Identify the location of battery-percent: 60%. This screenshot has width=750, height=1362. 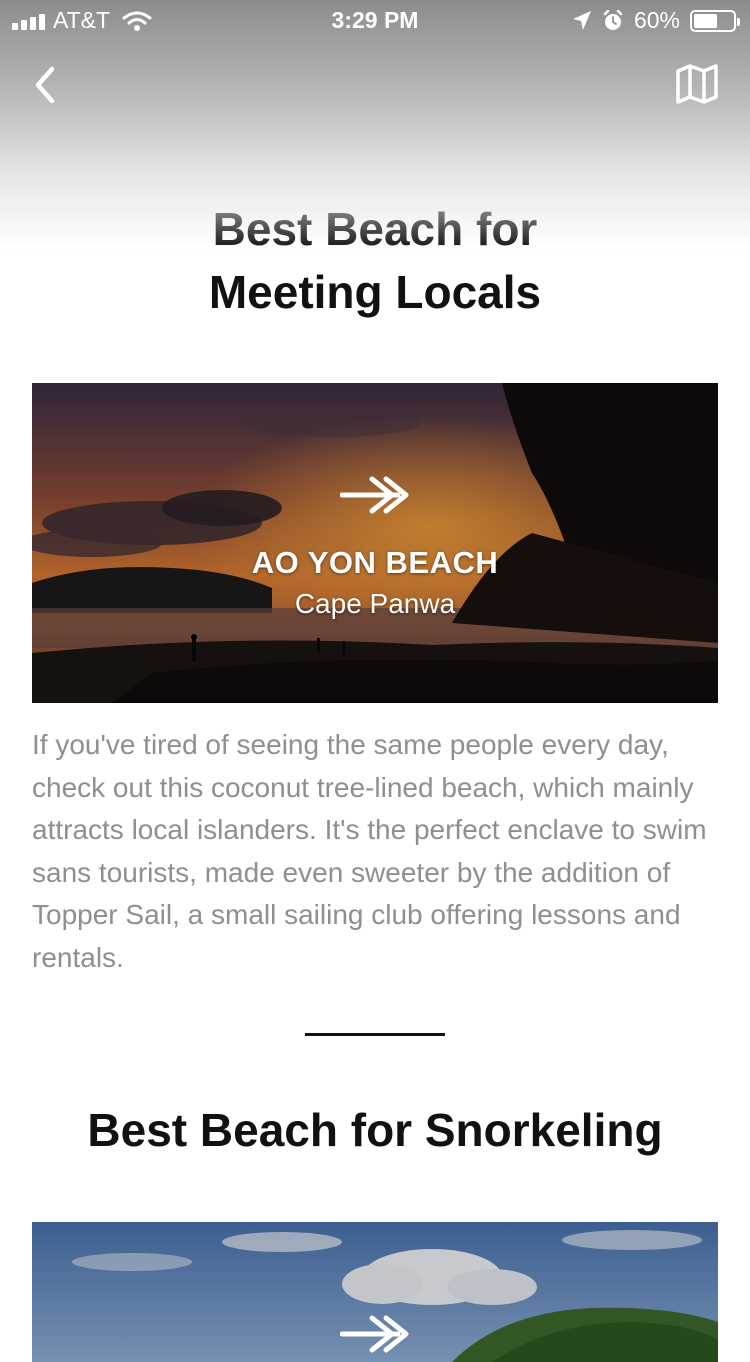
(656, 20).